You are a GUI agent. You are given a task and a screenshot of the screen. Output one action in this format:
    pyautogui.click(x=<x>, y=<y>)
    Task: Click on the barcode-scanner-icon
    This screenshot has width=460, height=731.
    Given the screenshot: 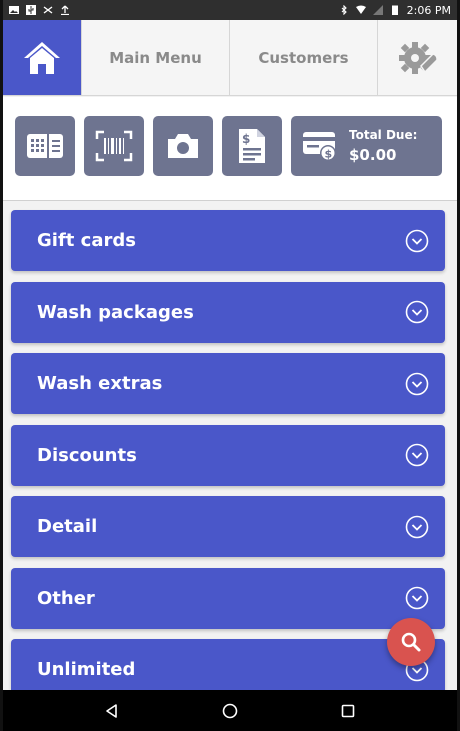 What is the action you would take?
    pyautogui.click(x=114, y=146)
    